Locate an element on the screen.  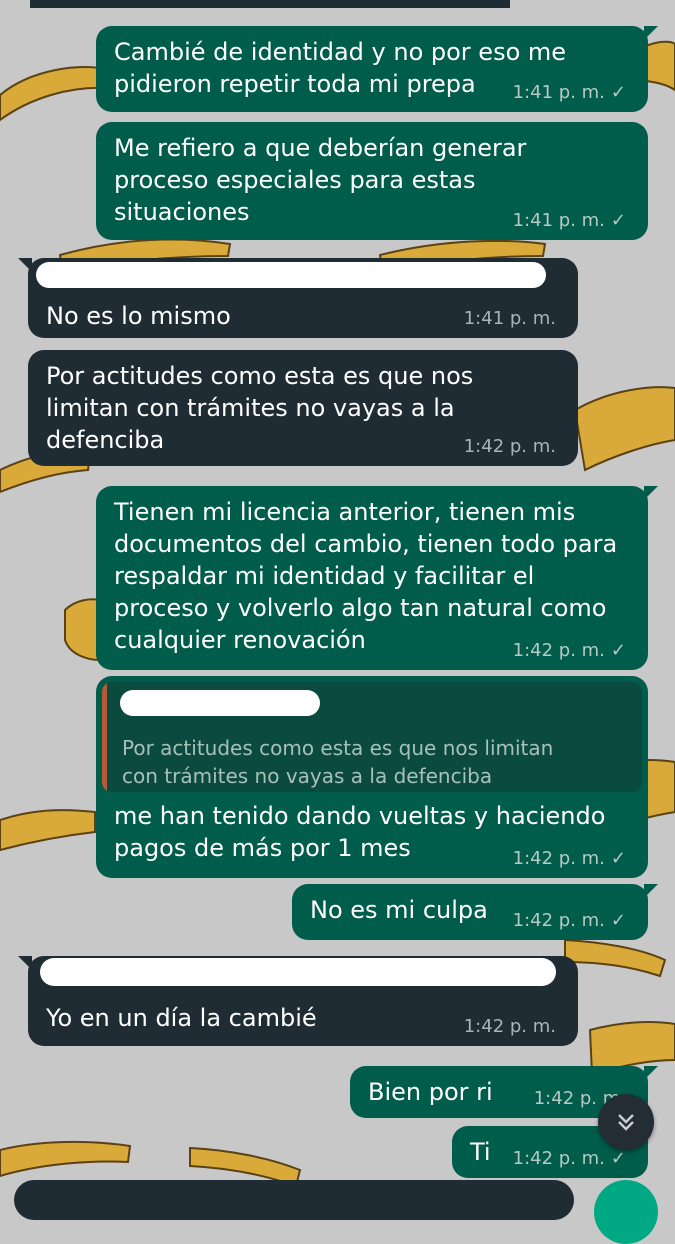
double-chevron-down-icon is located at coordinates (626, 1122).